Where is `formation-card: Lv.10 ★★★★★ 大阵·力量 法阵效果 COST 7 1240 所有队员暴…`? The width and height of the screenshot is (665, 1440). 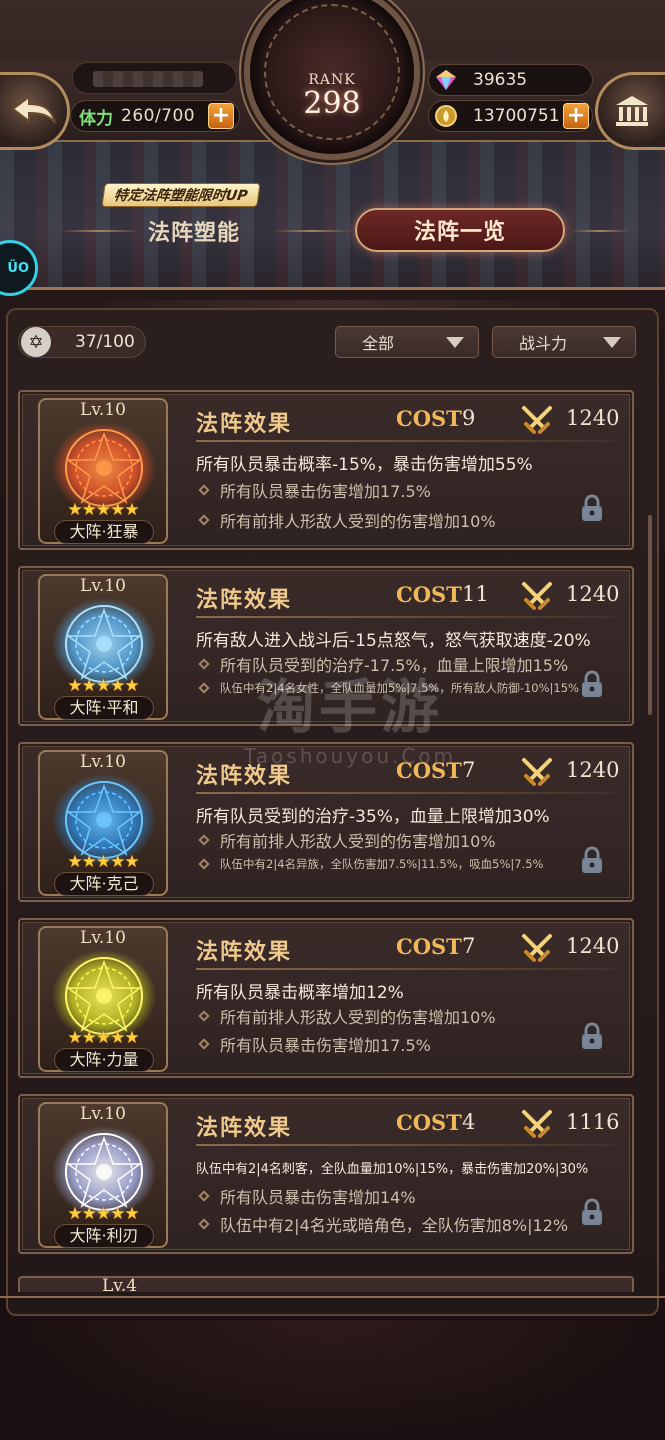 formation-card: Lv.10 ★★★★★ 大阵·力量 法阵效果 COST 7 1240 所有队员暴… is located at coordinates (326, 998).